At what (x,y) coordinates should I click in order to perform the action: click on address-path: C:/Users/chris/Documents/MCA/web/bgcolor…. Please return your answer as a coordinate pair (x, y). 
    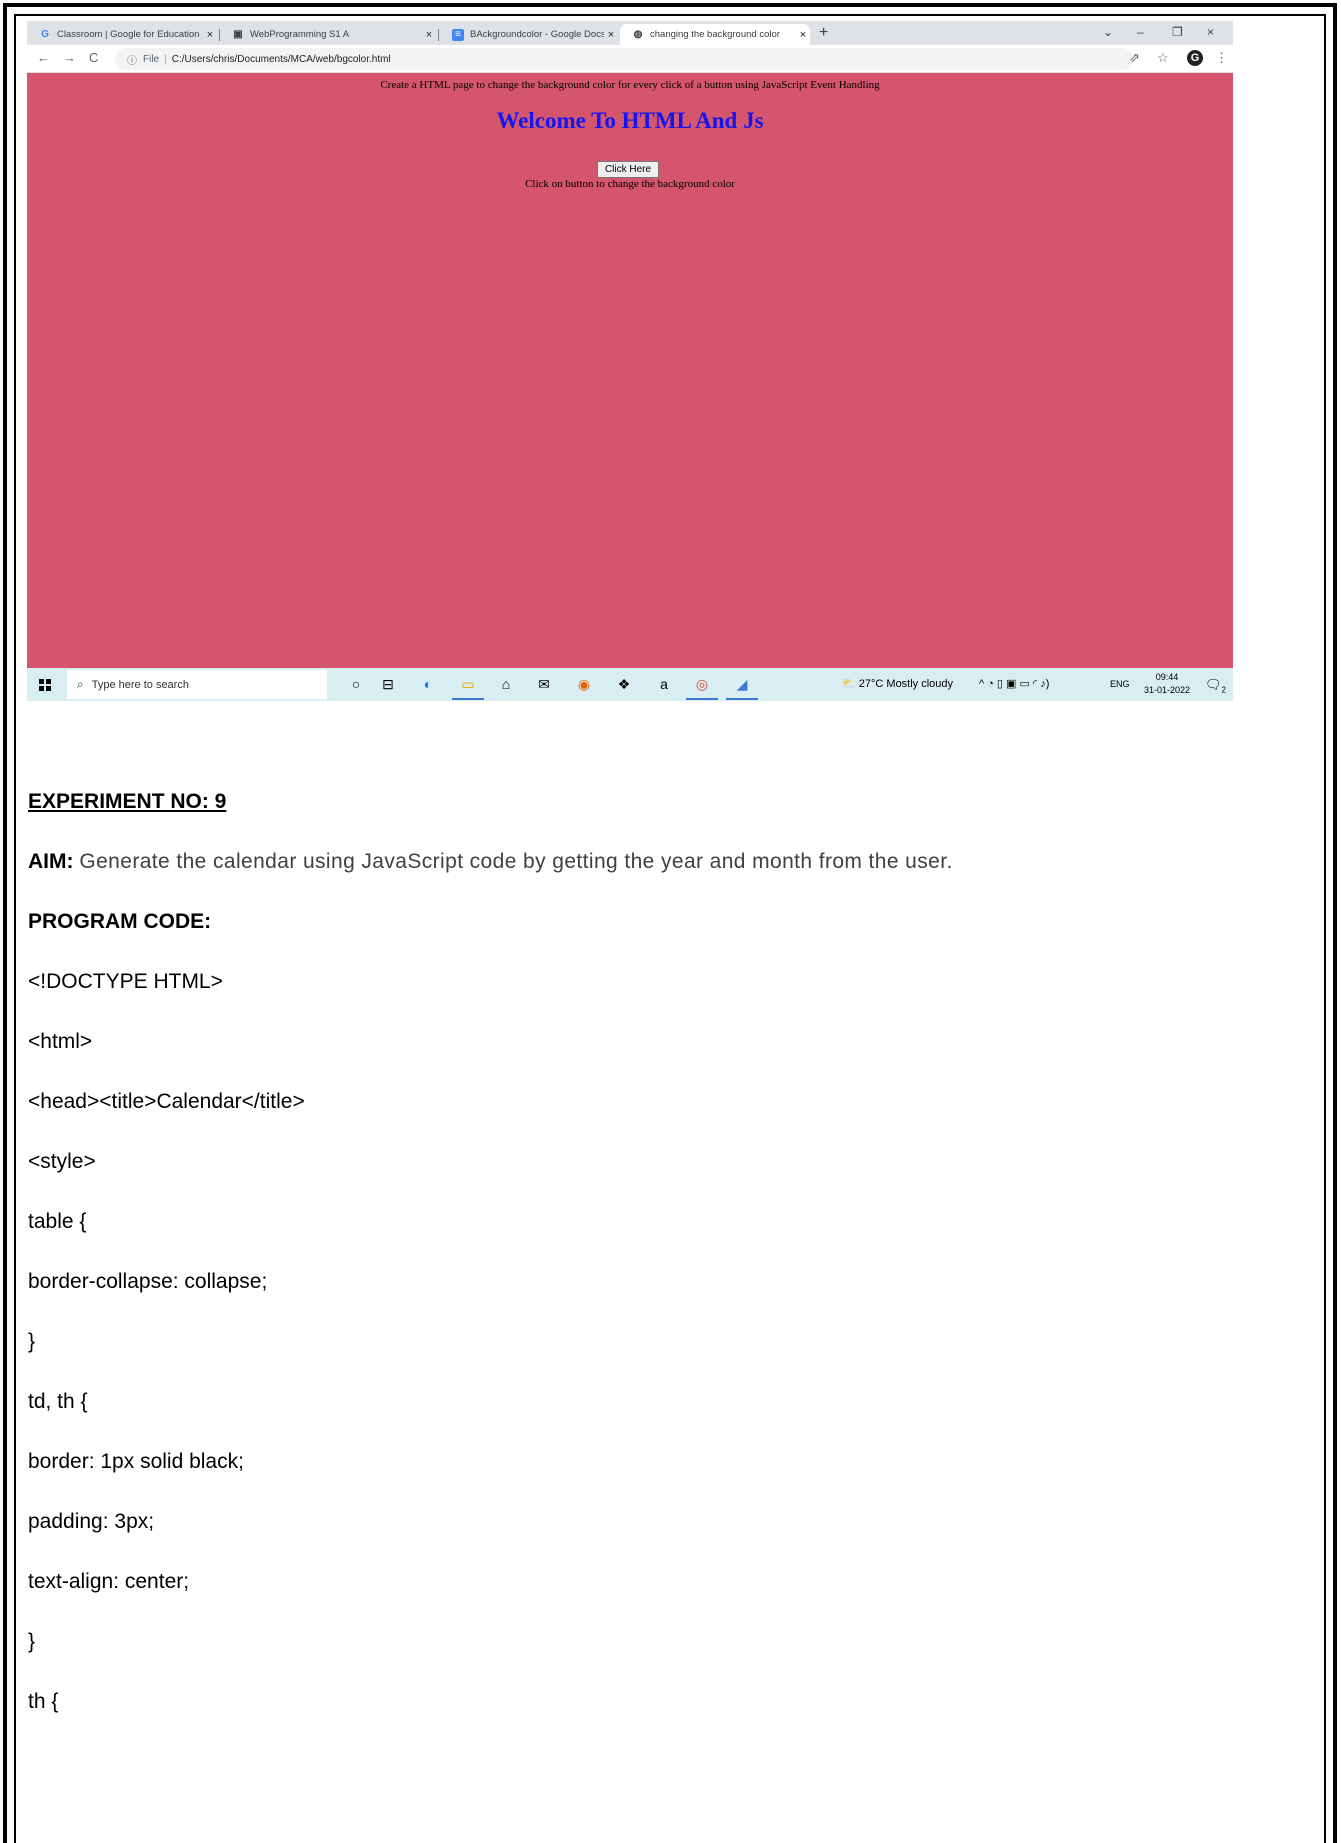
    Looking at the image, I should click on (281, 59).